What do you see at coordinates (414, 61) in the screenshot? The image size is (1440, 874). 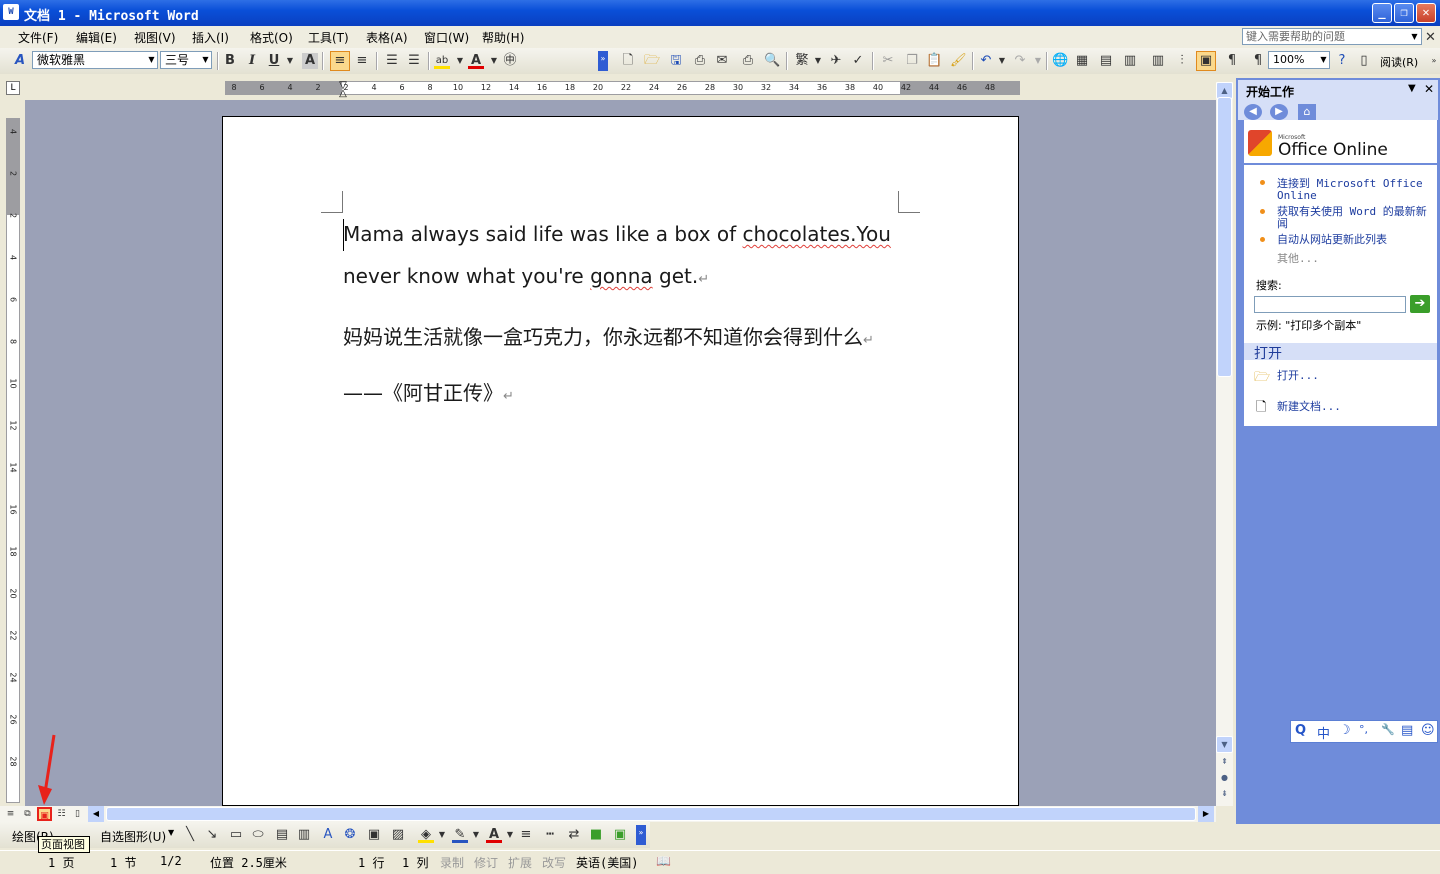 I see `bullets-icon: ☰` at bounding box center [414, 61].